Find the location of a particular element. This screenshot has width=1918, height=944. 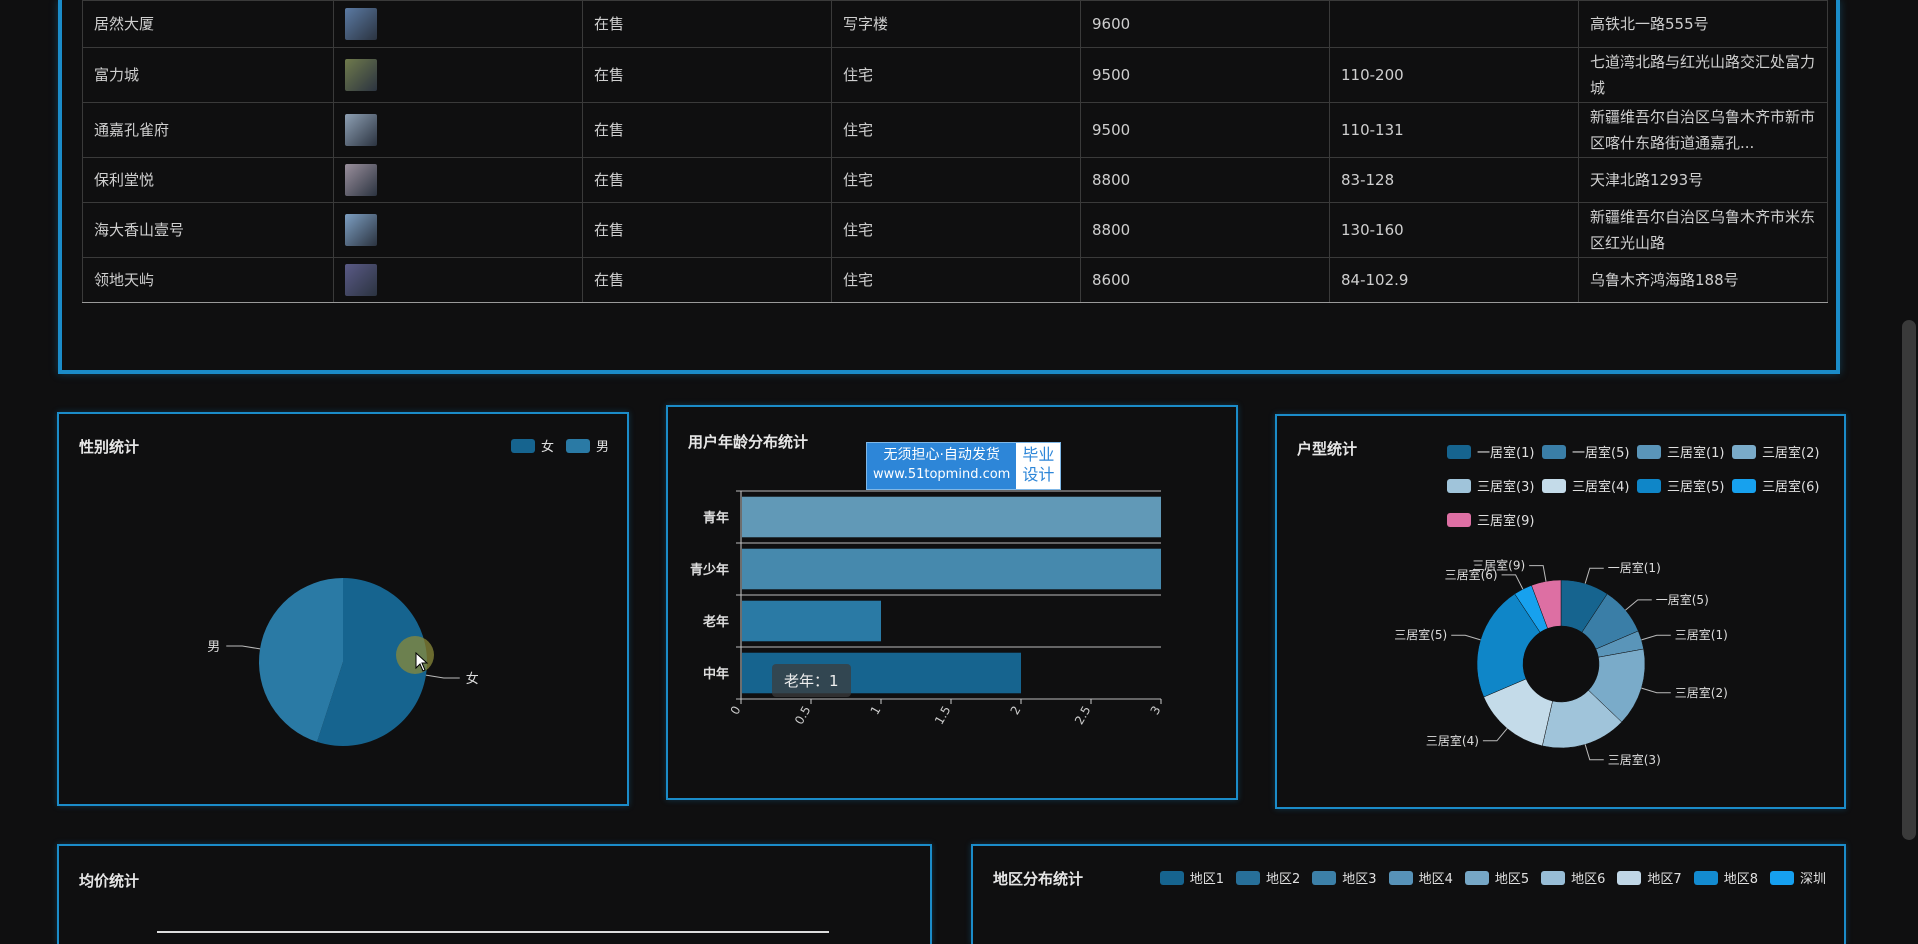

cell-name: 通嘉孔雀府 is located at coordinates (208, 130).